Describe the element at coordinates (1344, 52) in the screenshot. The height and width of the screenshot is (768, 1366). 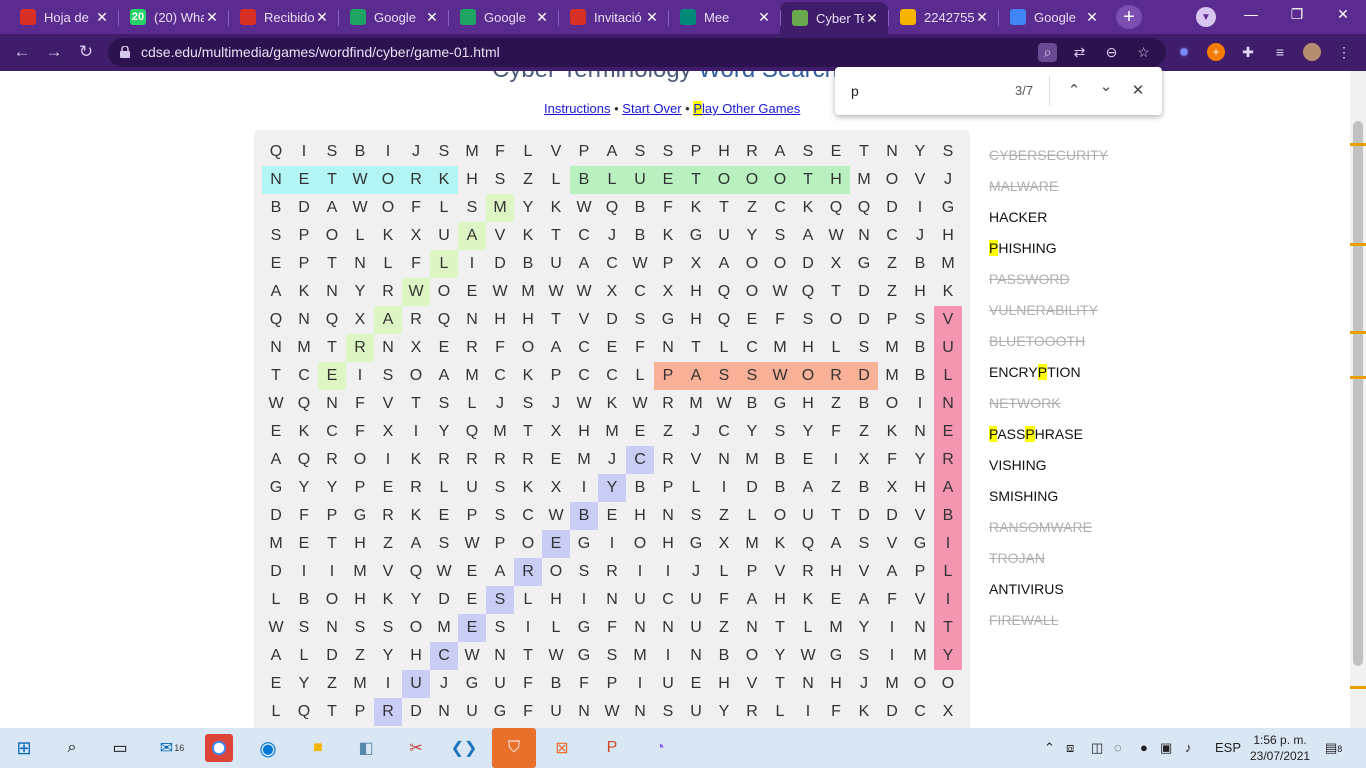
I see `chrome-menu-icon: ⋮` at that location.